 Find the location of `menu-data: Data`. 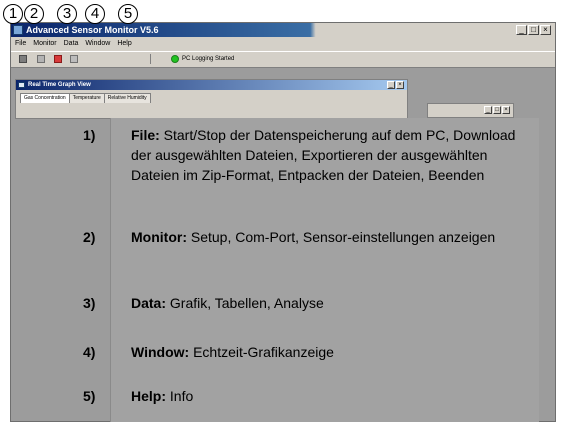

menu-data: Data is located at coordinates (71, 43).